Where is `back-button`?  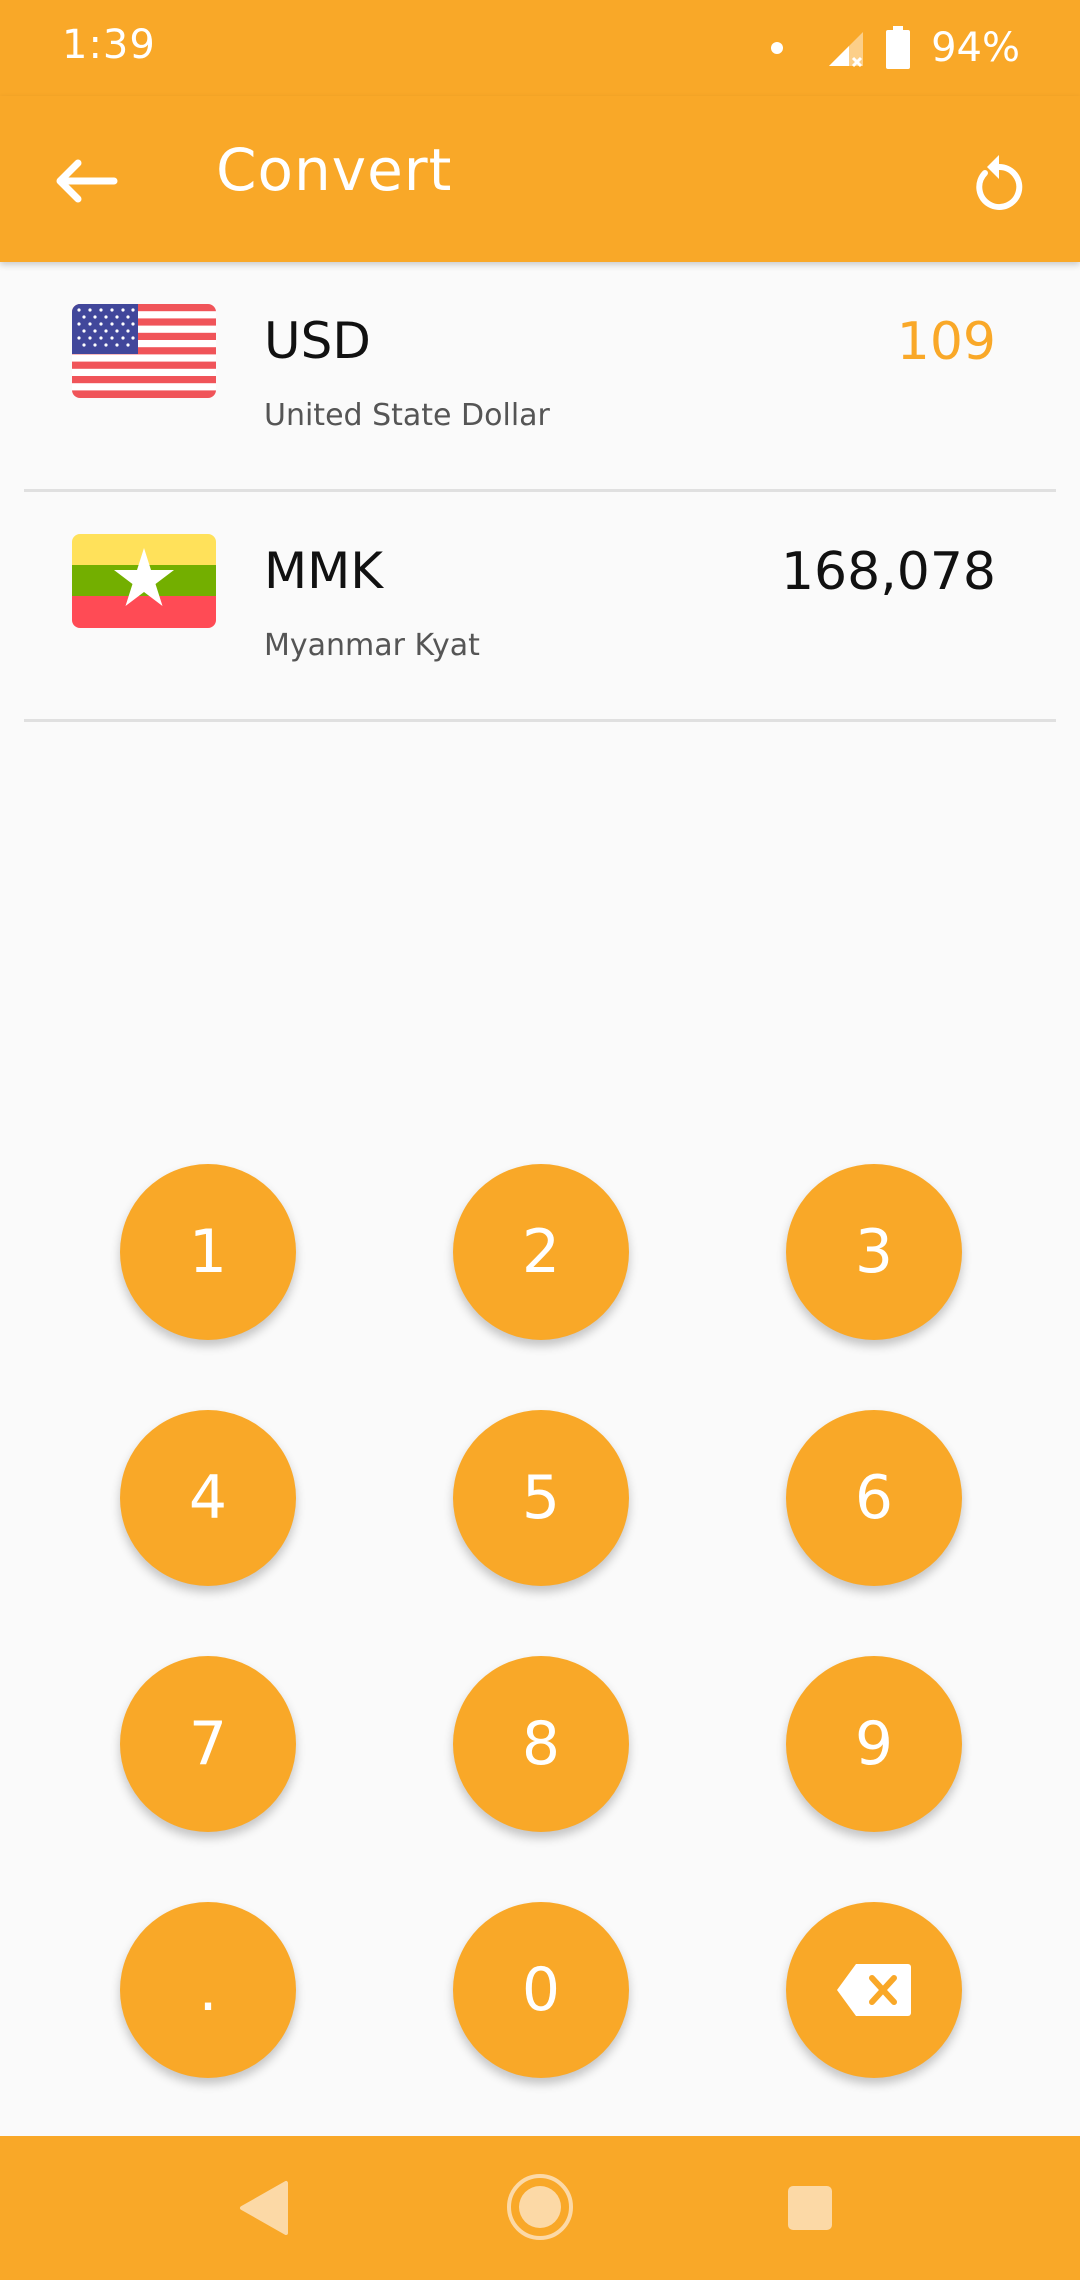 back-button is located at coordinates (85, 181).